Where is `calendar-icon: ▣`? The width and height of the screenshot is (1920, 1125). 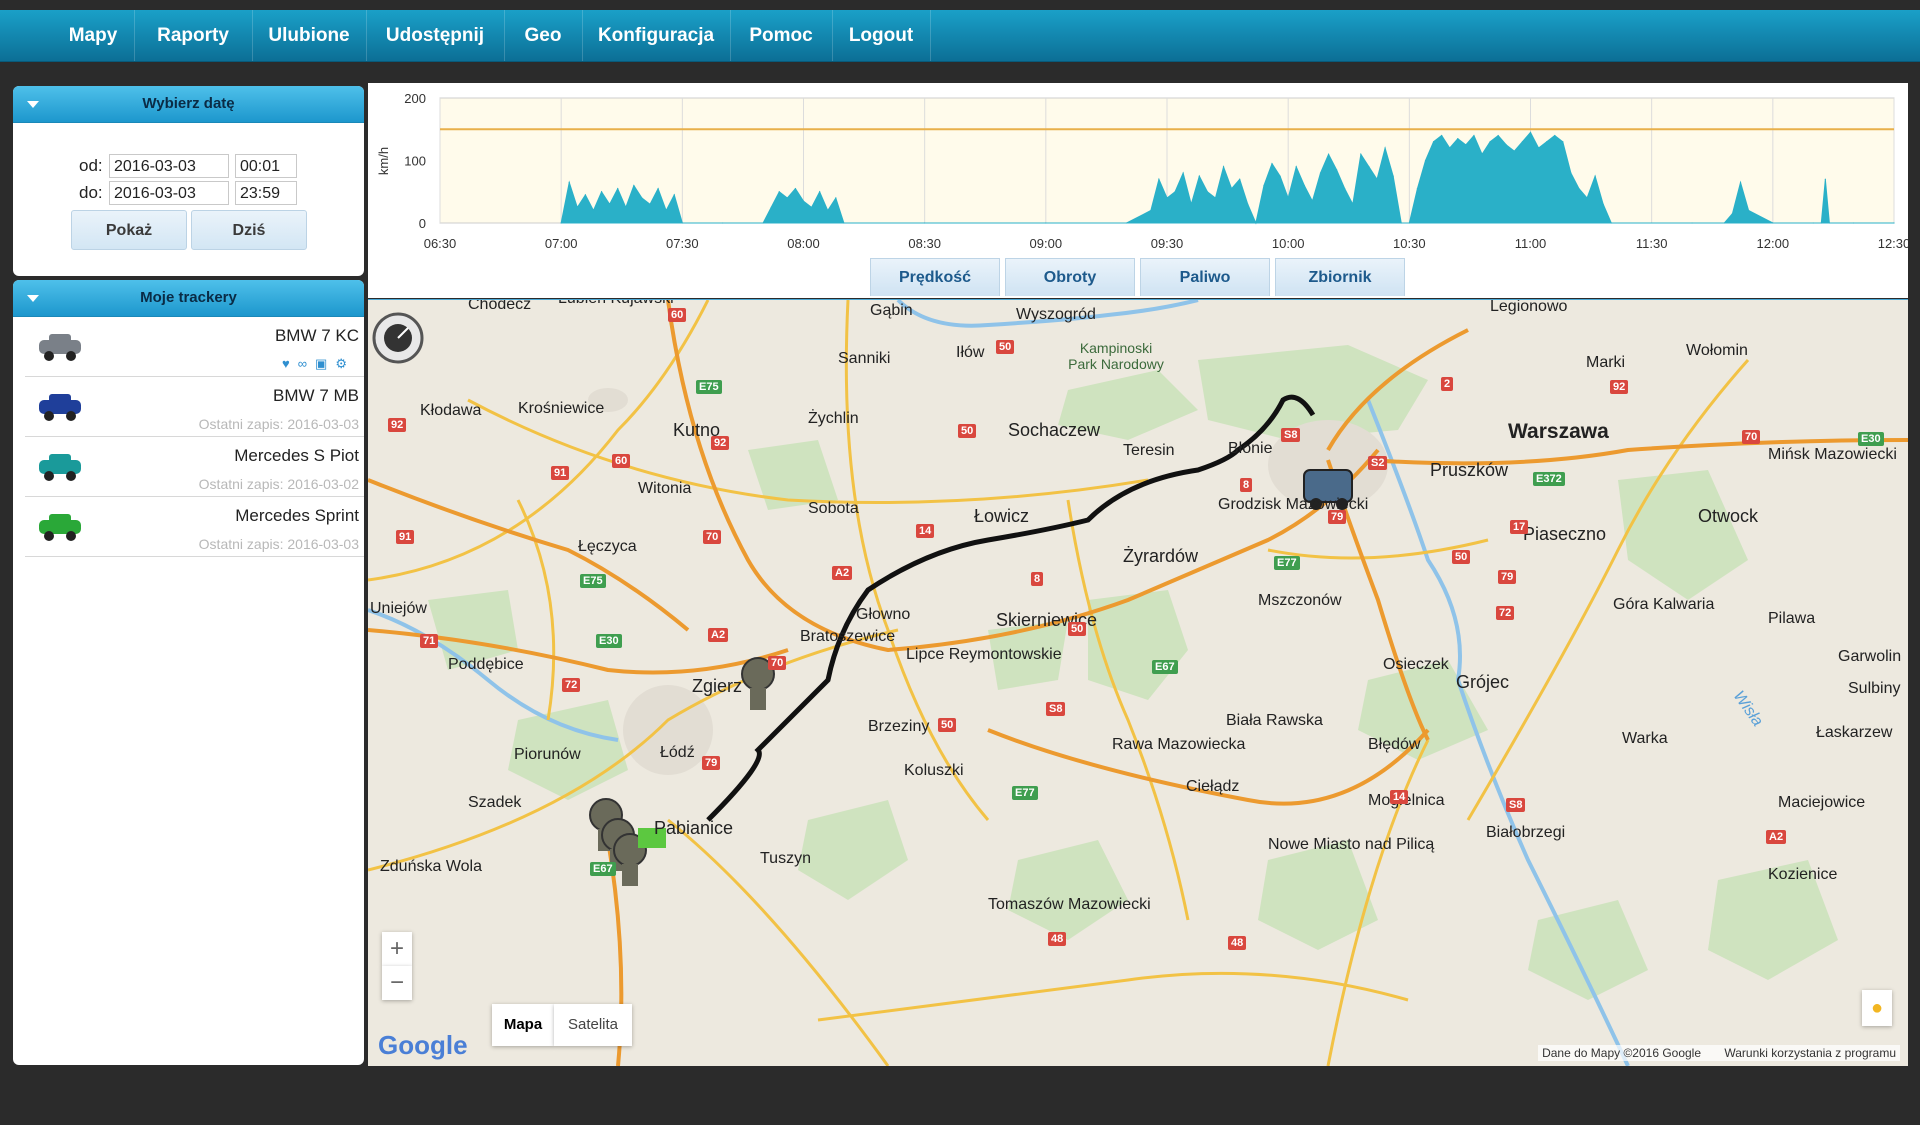
calendar-icon: ▣ is located at coordinates (325, 363).